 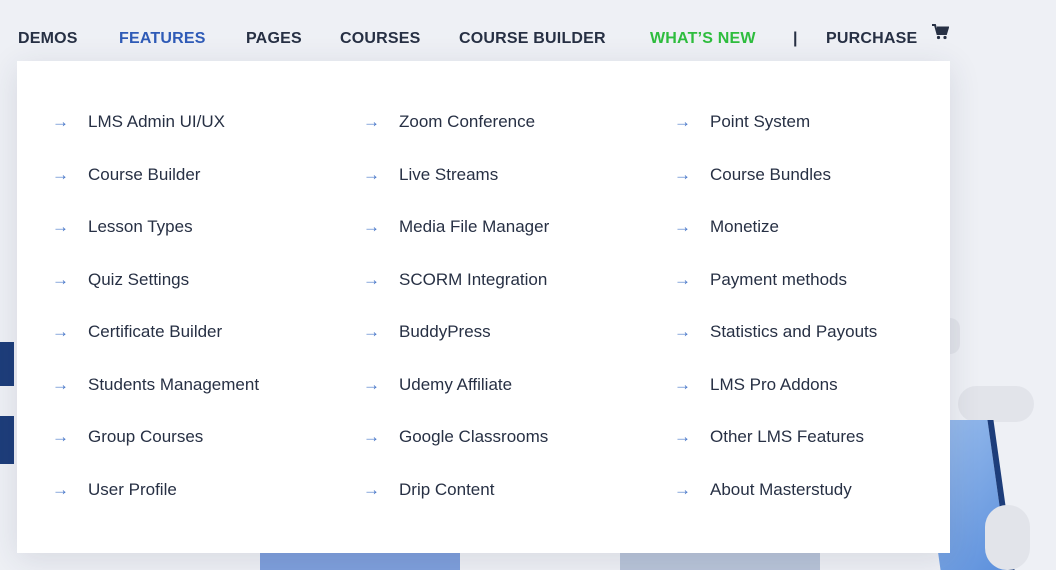 I want to click on features-menu-item: → Other LMS Features, so click(x=769, y=437).